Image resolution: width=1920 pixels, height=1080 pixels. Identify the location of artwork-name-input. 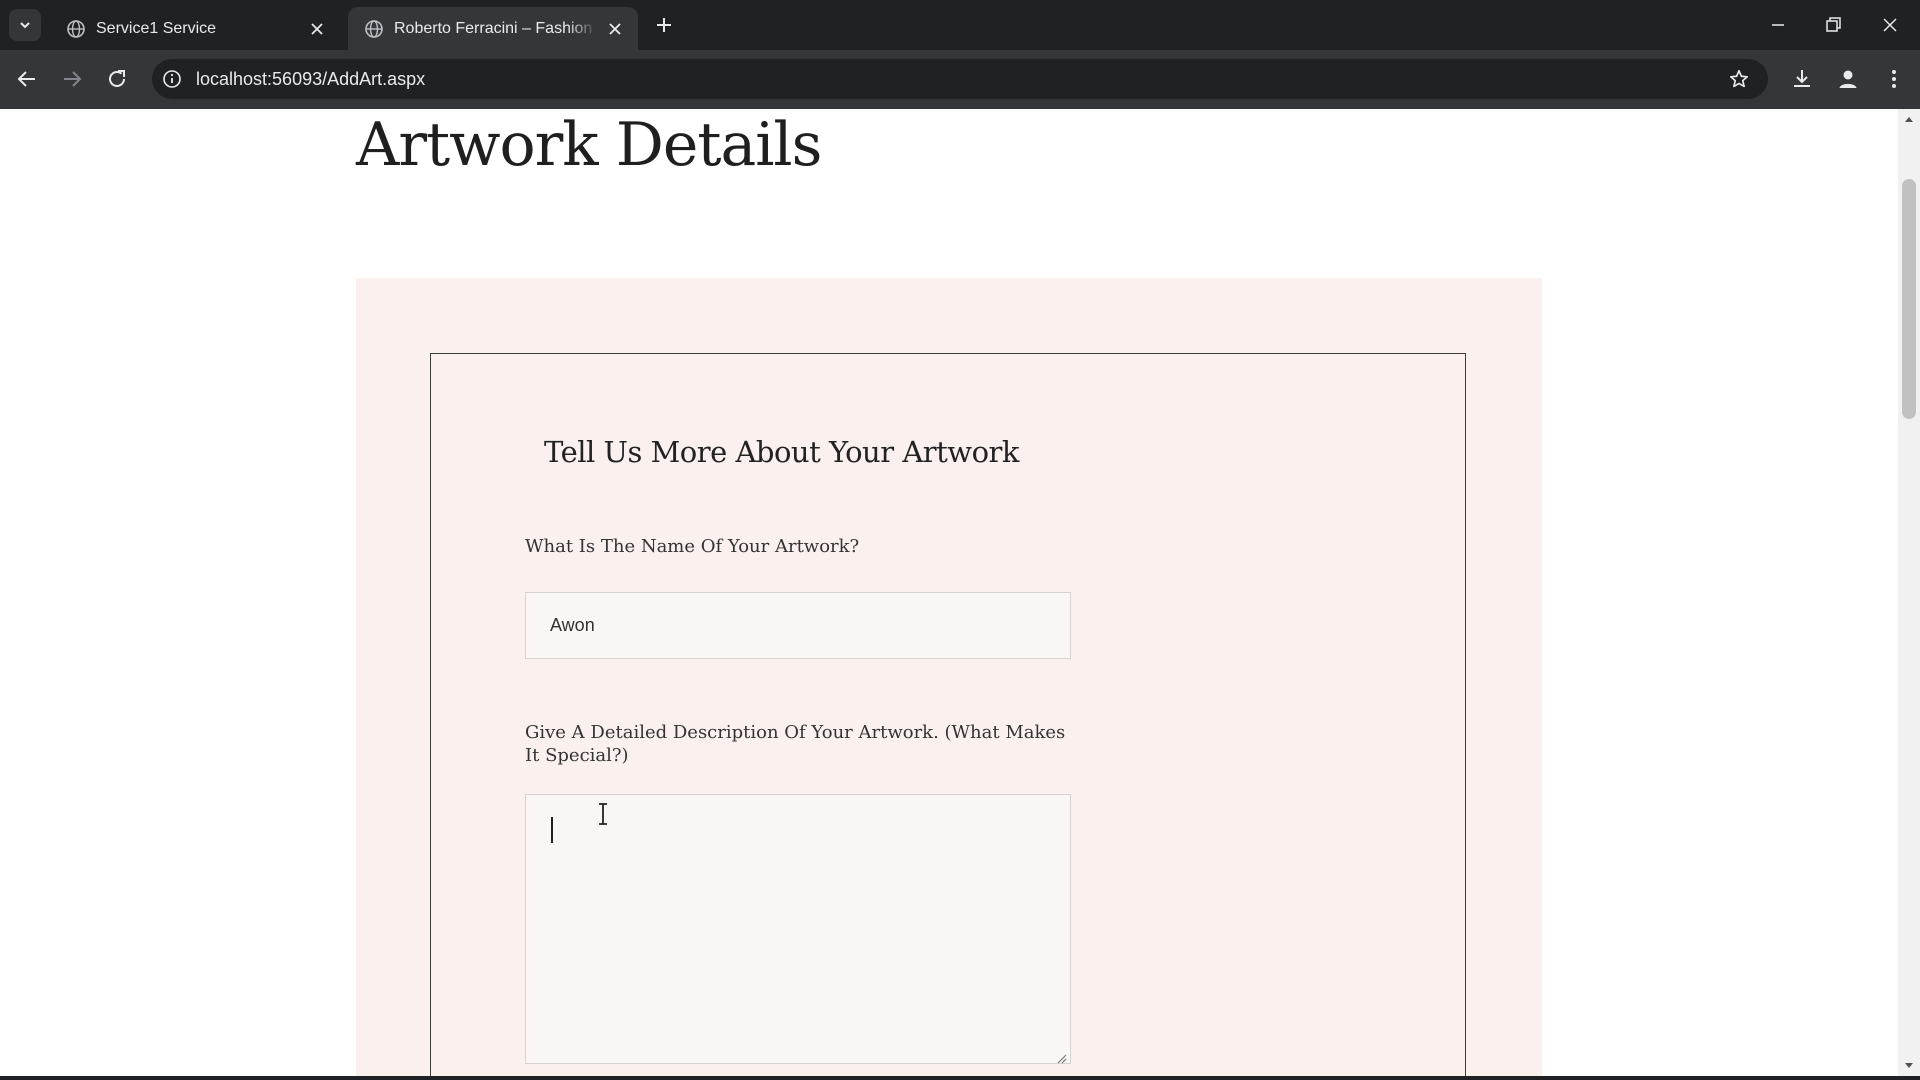
(798, 625).